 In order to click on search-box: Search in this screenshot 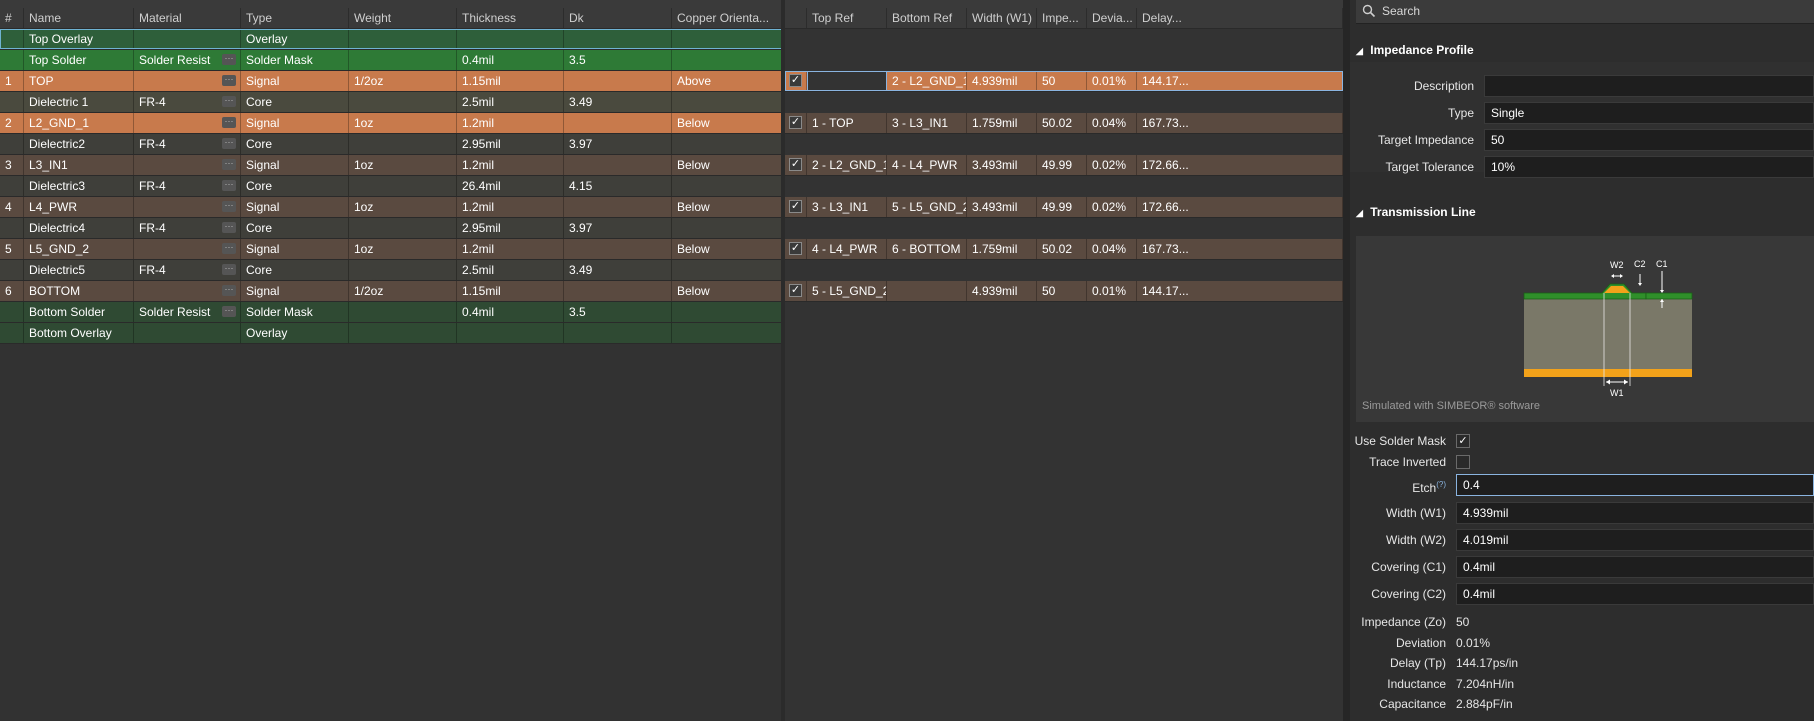, I will do `click(1585, 12)`.